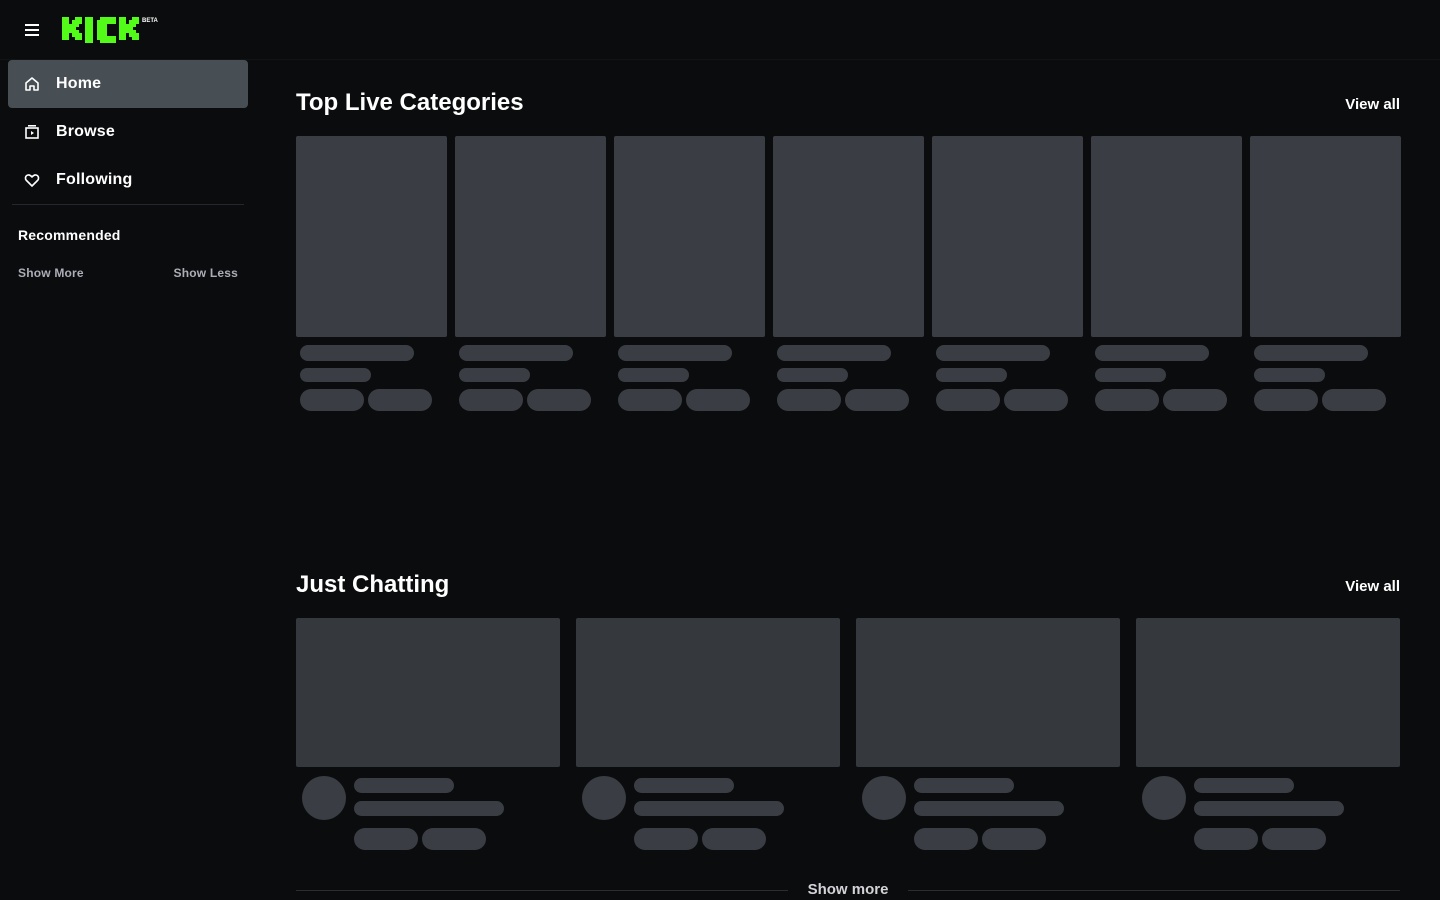 The height and width of the screenshot is (900, 1440). What do you see at coordinates (110, 30) in the screenshot?
I see `kick-logo: BETA` at bounding box center [110, 30].